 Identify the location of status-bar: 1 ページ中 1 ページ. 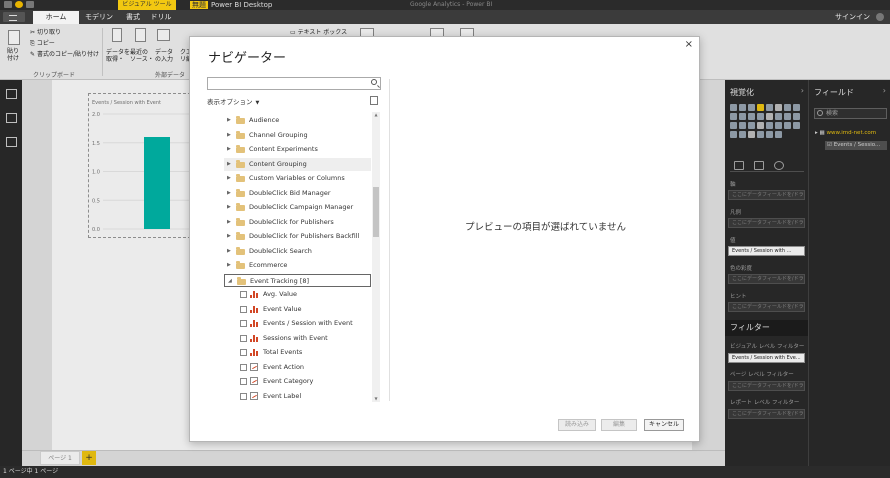
(445, 472).